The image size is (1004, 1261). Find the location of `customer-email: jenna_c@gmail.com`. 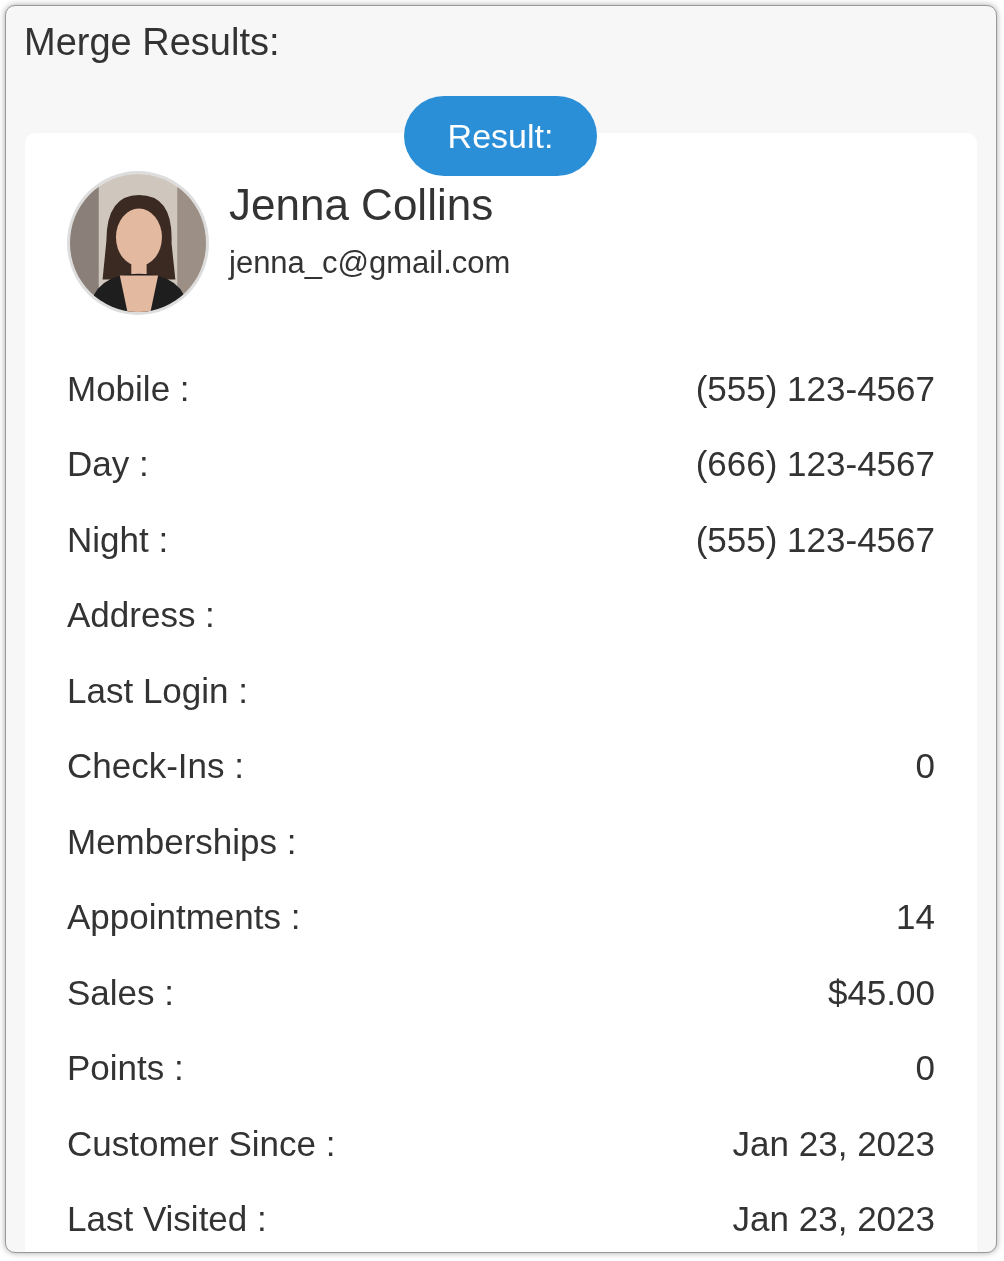

customer-email: jenna_c@gmail.com is located at coordinates (370, 263).